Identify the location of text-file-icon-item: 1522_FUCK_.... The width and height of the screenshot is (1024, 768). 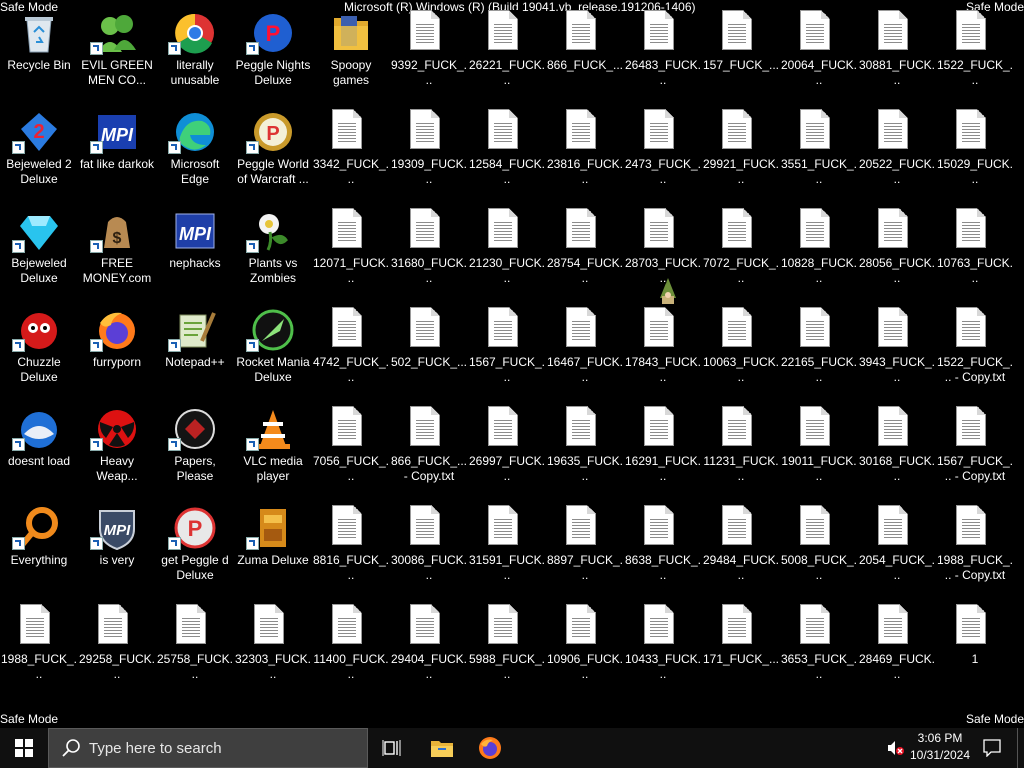
(975, 48).